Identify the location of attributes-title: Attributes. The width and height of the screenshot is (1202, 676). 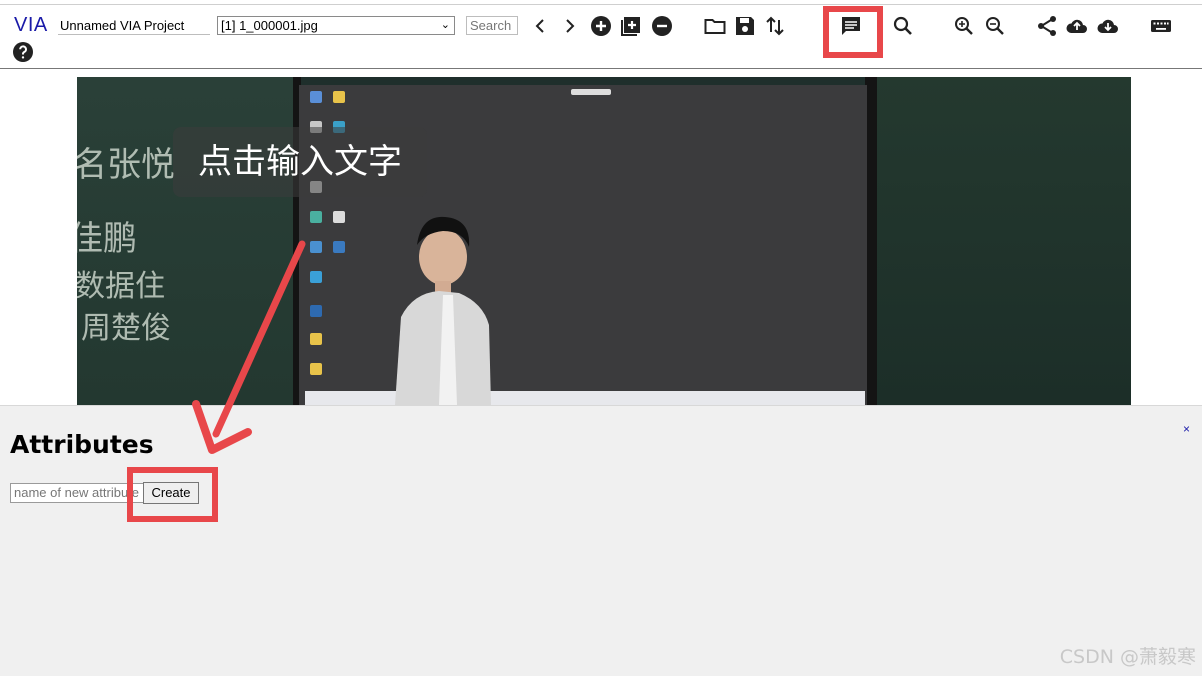
(82, 444).